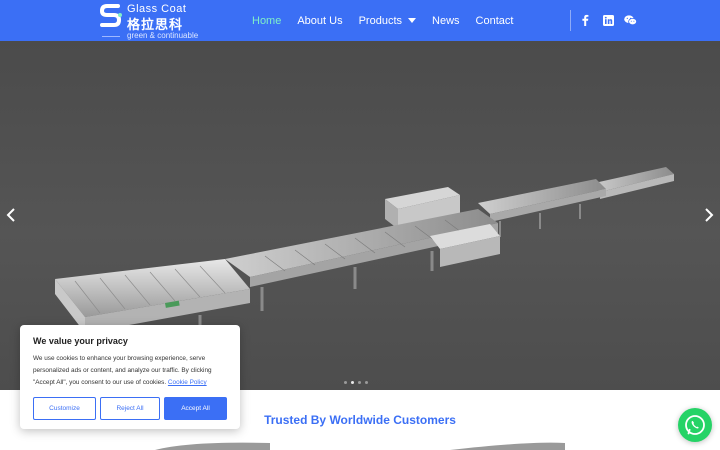  What do you see at coordinates (110, 15) in the screenshot?
I see `glass-coat-logo-icon` at bounding box center [110, 15].